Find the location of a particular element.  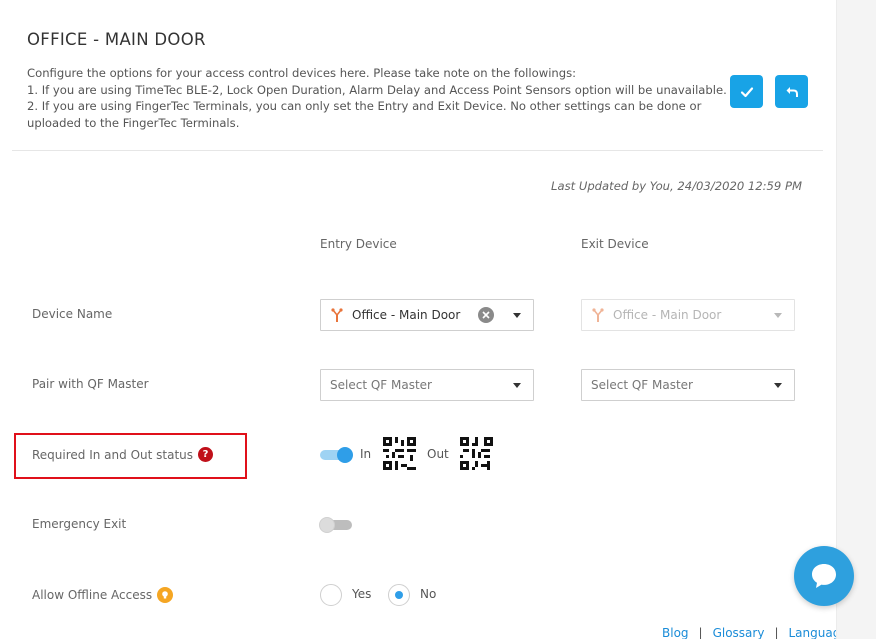

description-line: uploaded to the FingerTec Terminals. is located at coordinates (133, 122).